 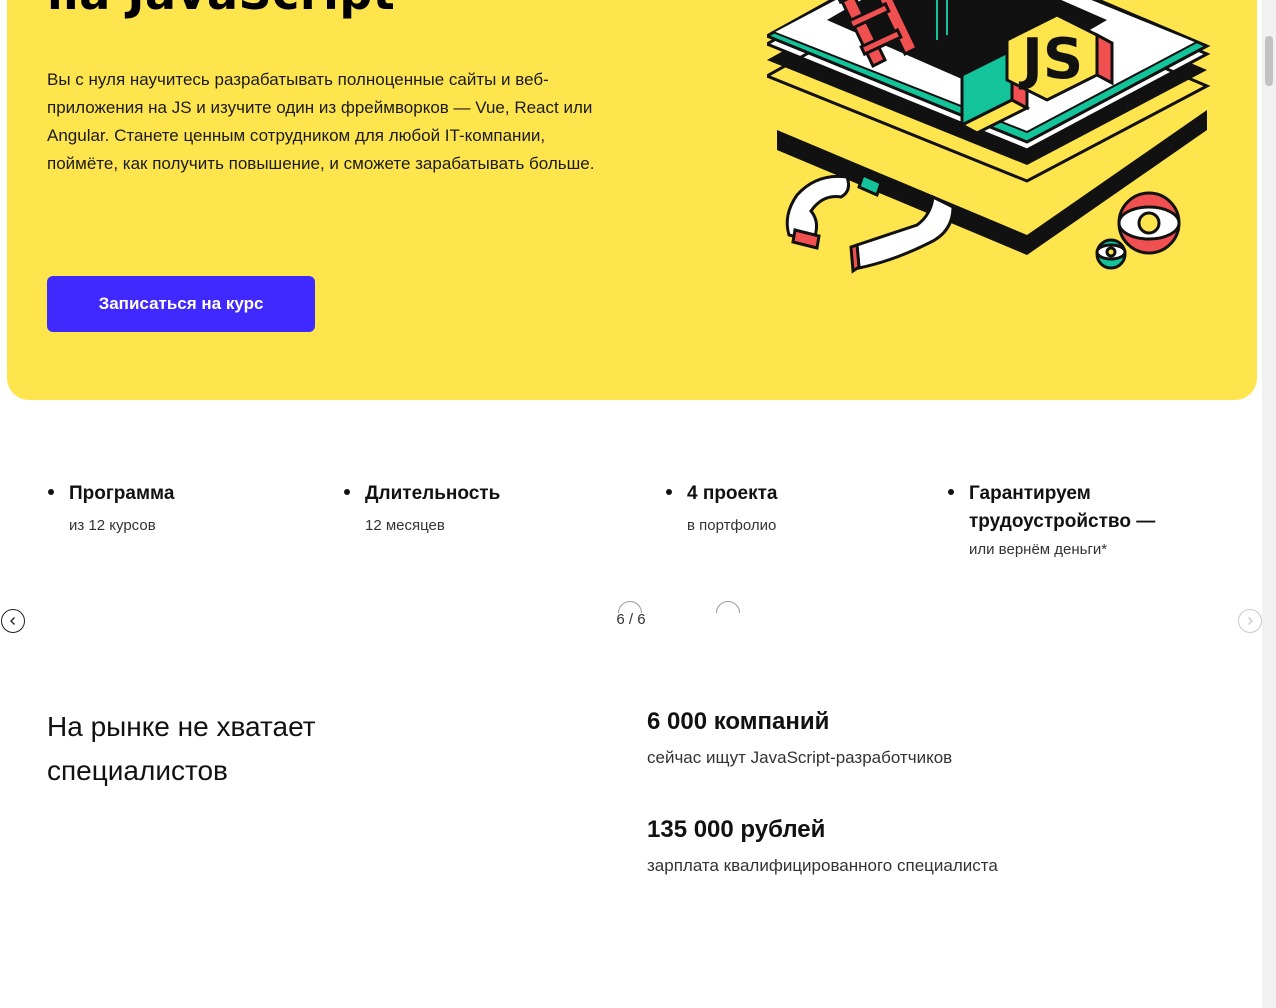 What do you see at coordinates (800, 757) in the screenshot?
I see `stat-description: сейчас ищут JavaScript-разработчиков` at bounding box center [800, 757].